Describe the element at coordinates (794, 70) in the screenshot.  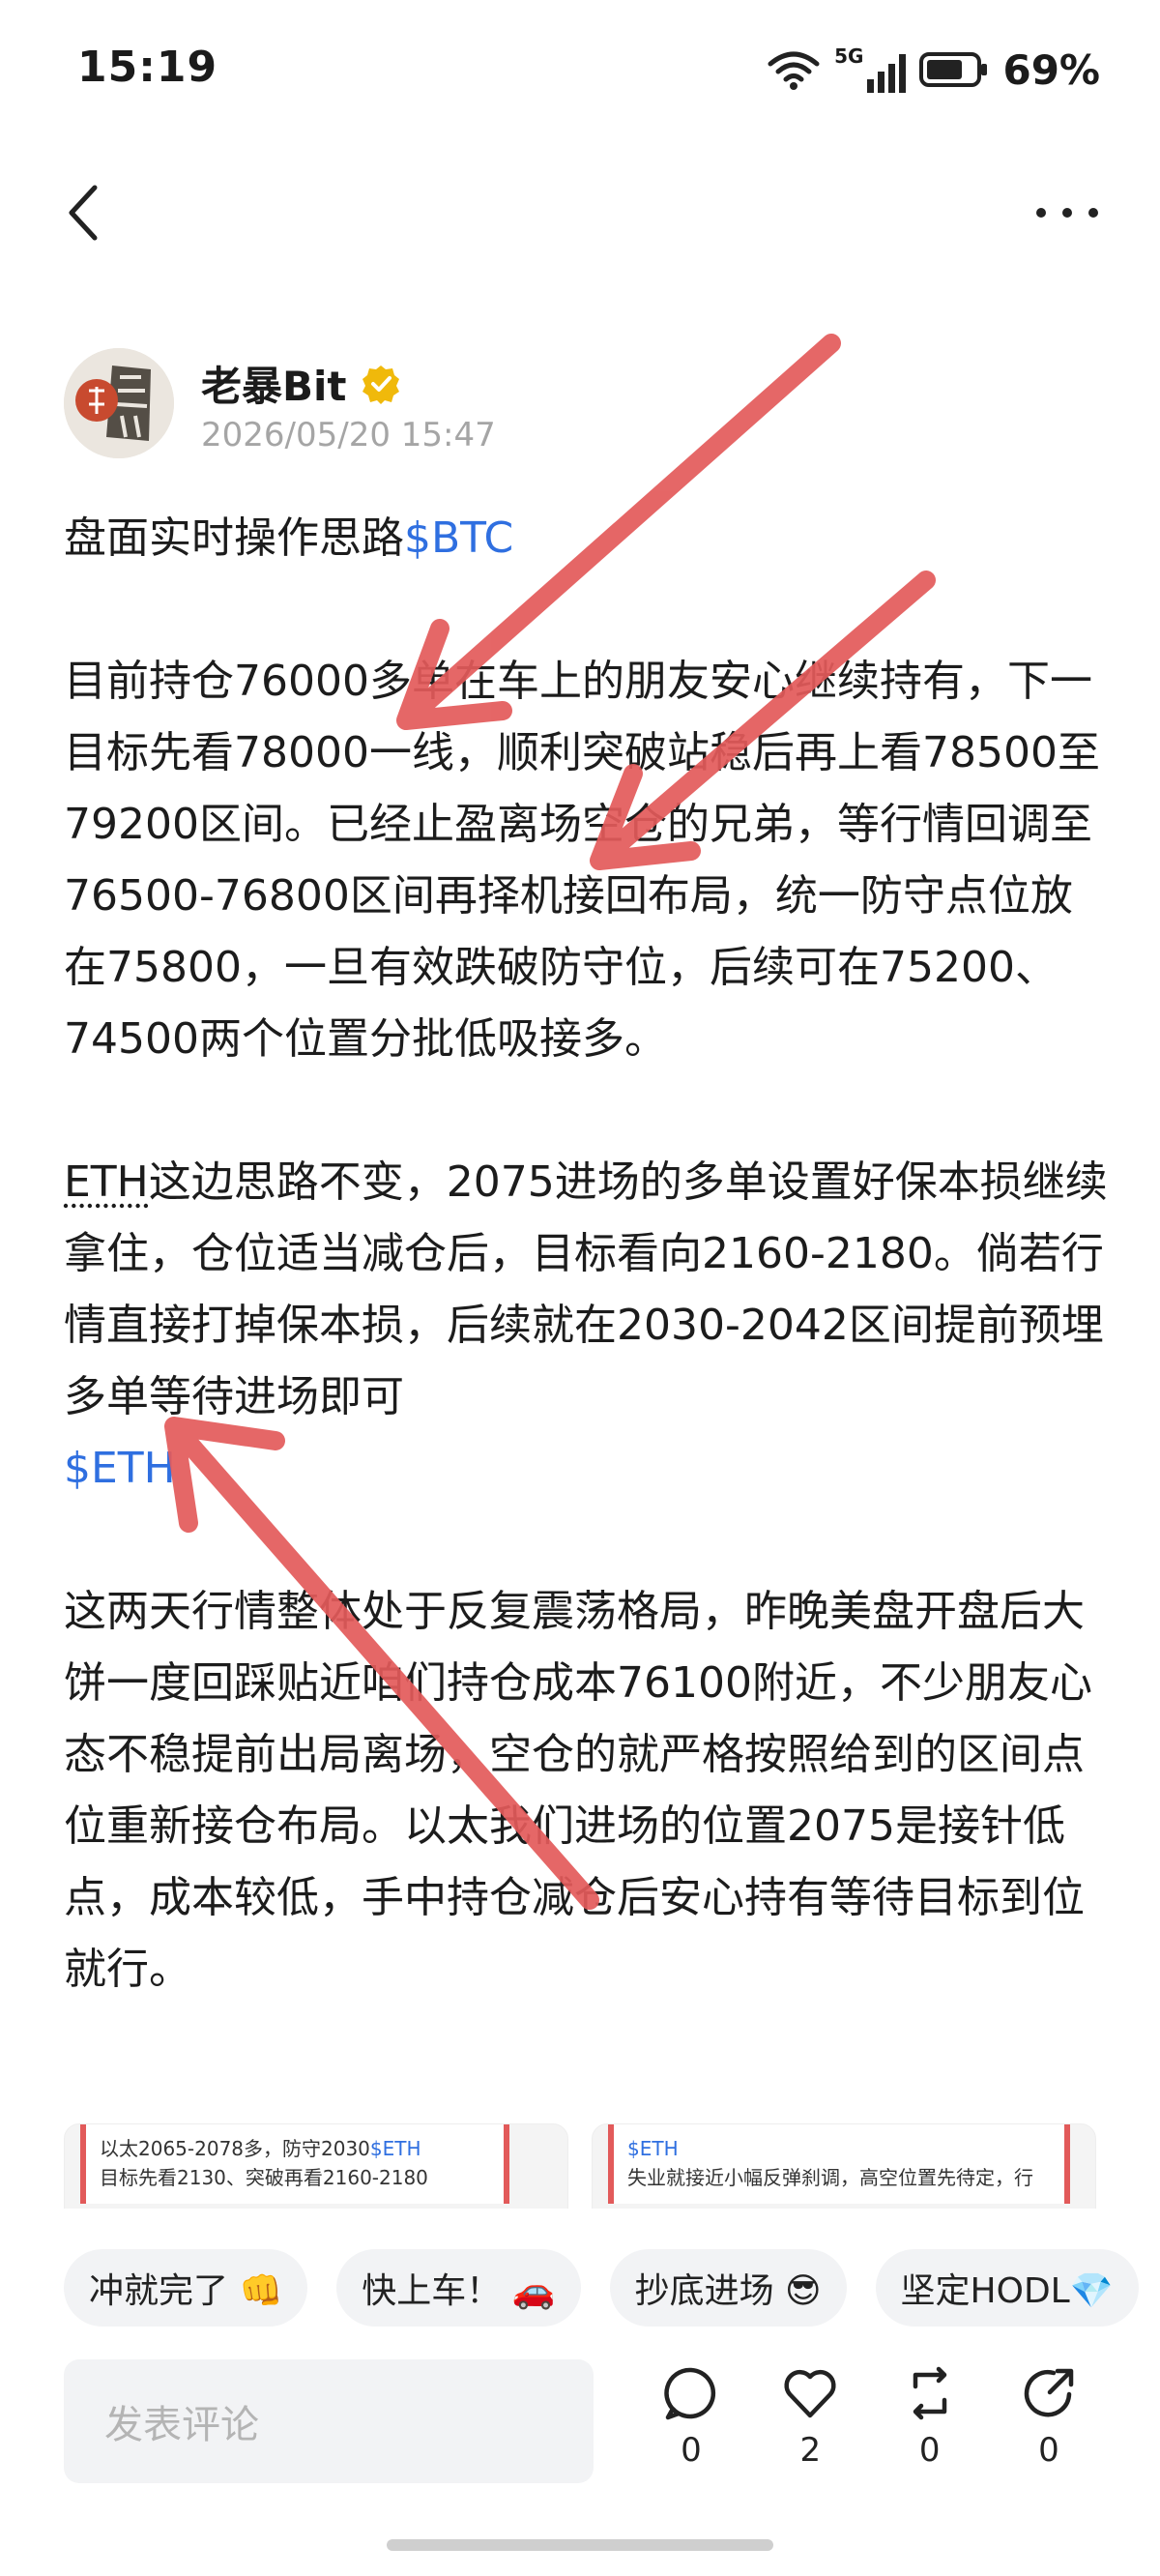
I see `wifi-icon` at that location.